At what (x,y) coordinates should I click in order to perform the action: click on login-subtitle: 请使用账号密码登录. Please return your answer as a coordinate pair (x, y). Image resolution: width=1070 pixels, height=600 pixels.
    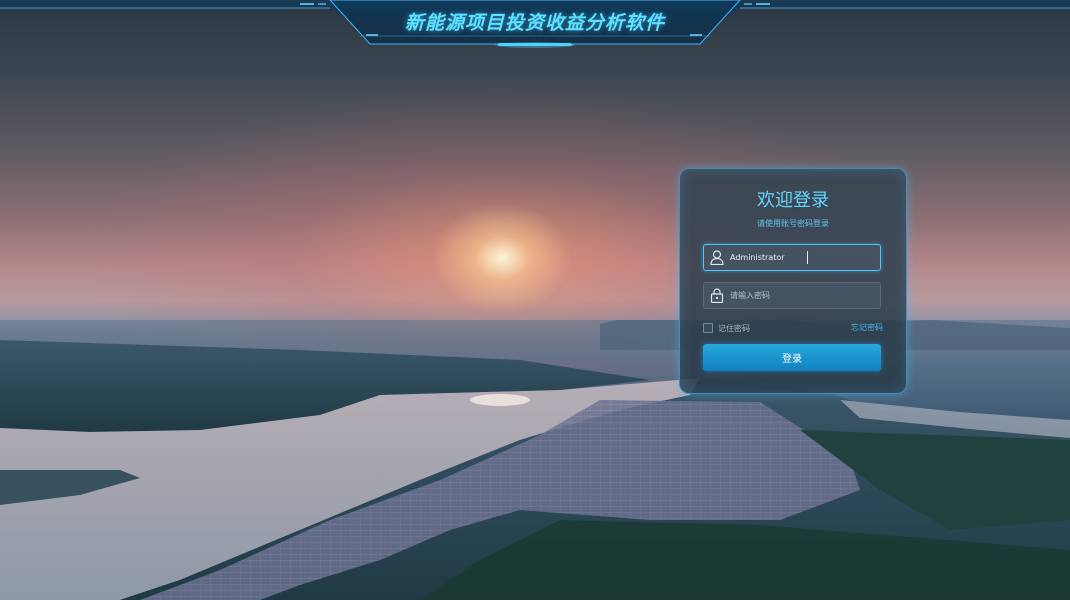
    Looking at the image, I should click on (793, 223).